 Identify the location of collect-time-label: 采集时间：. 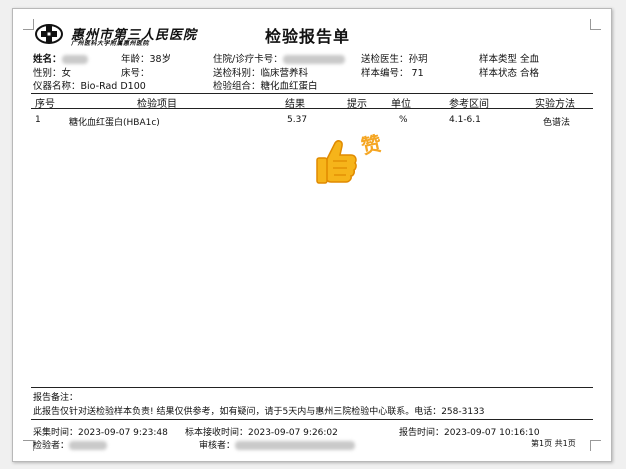
(56, 433).